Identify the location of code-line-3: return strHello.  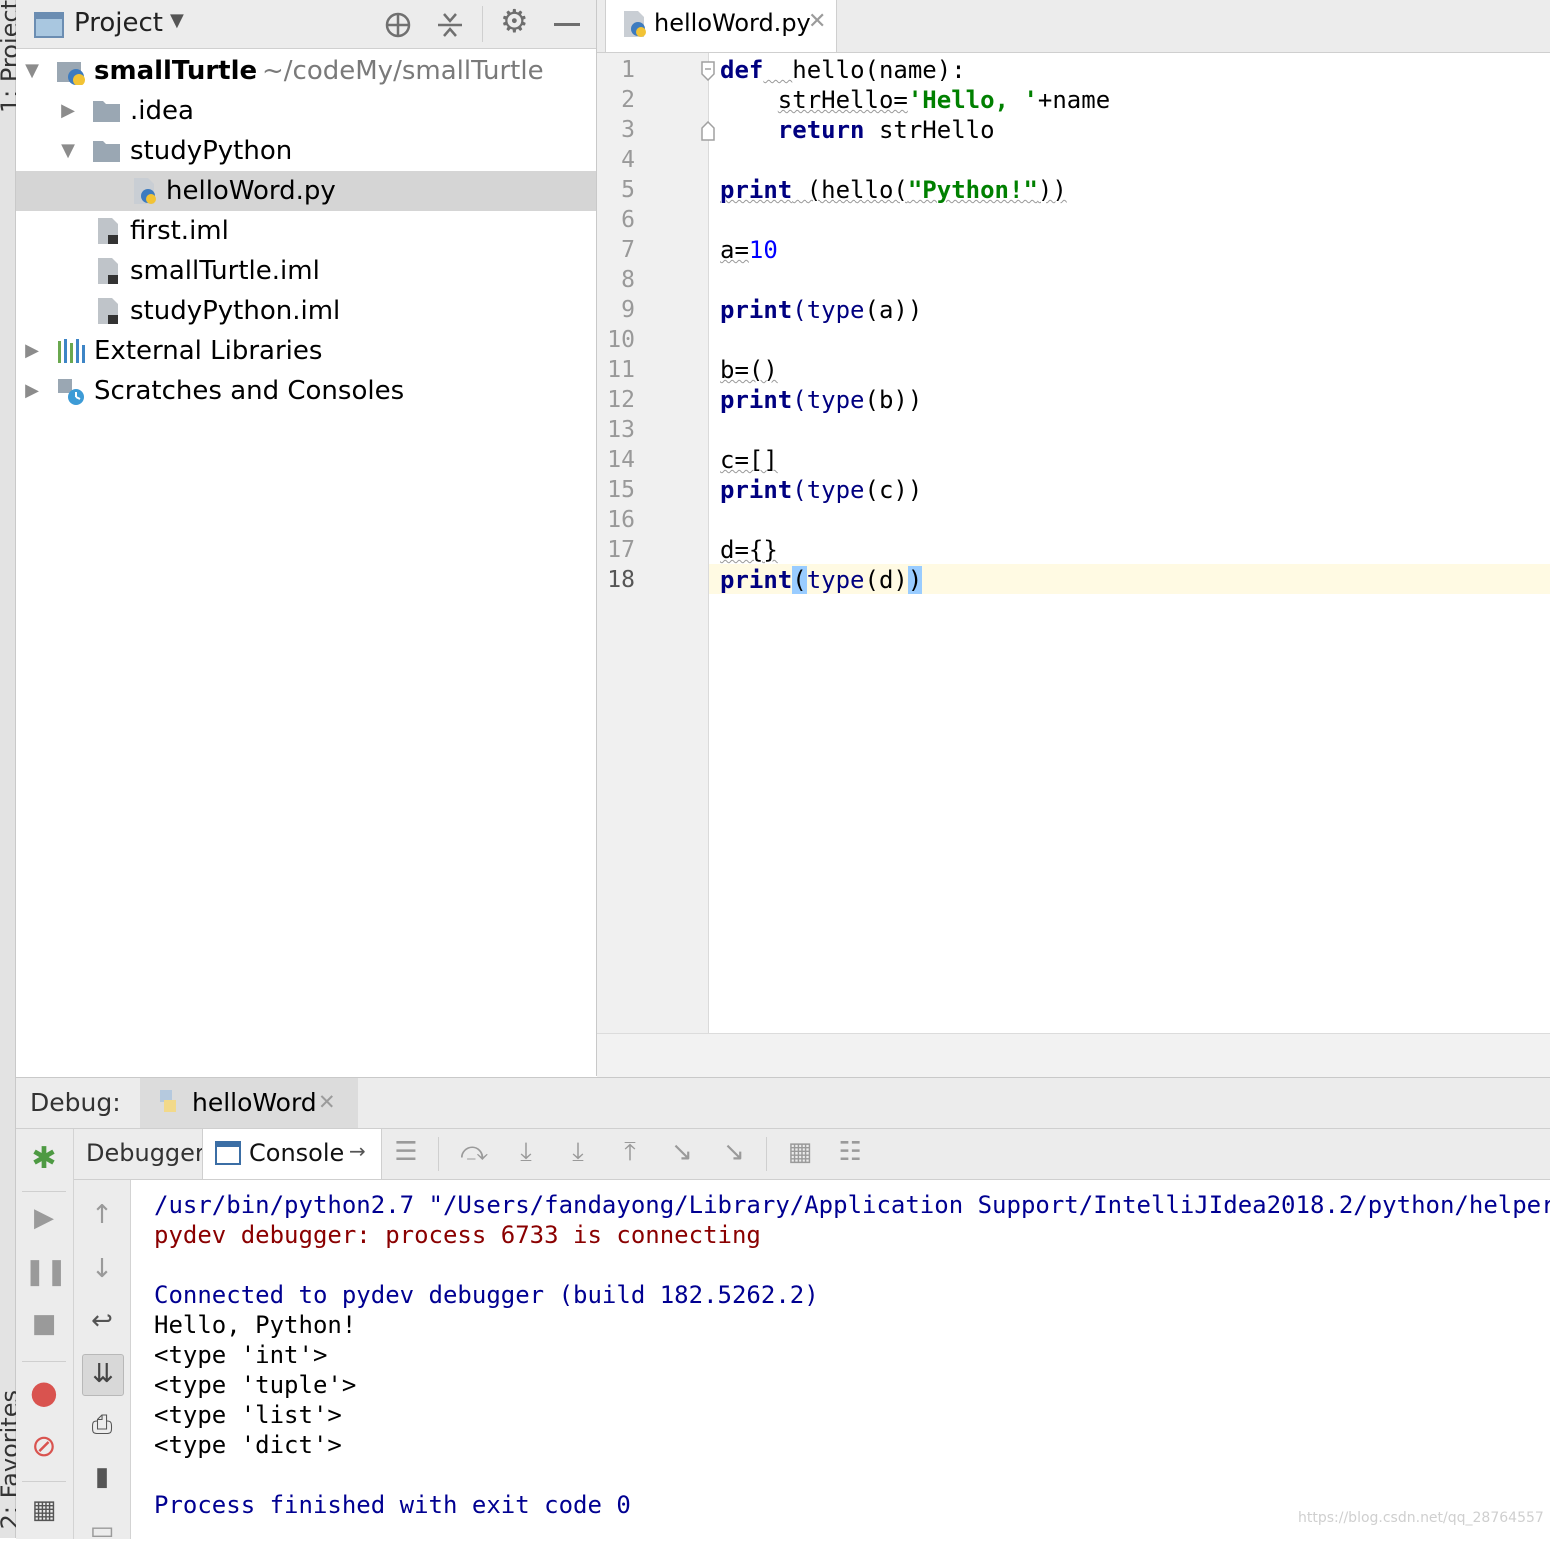
(857, 130).